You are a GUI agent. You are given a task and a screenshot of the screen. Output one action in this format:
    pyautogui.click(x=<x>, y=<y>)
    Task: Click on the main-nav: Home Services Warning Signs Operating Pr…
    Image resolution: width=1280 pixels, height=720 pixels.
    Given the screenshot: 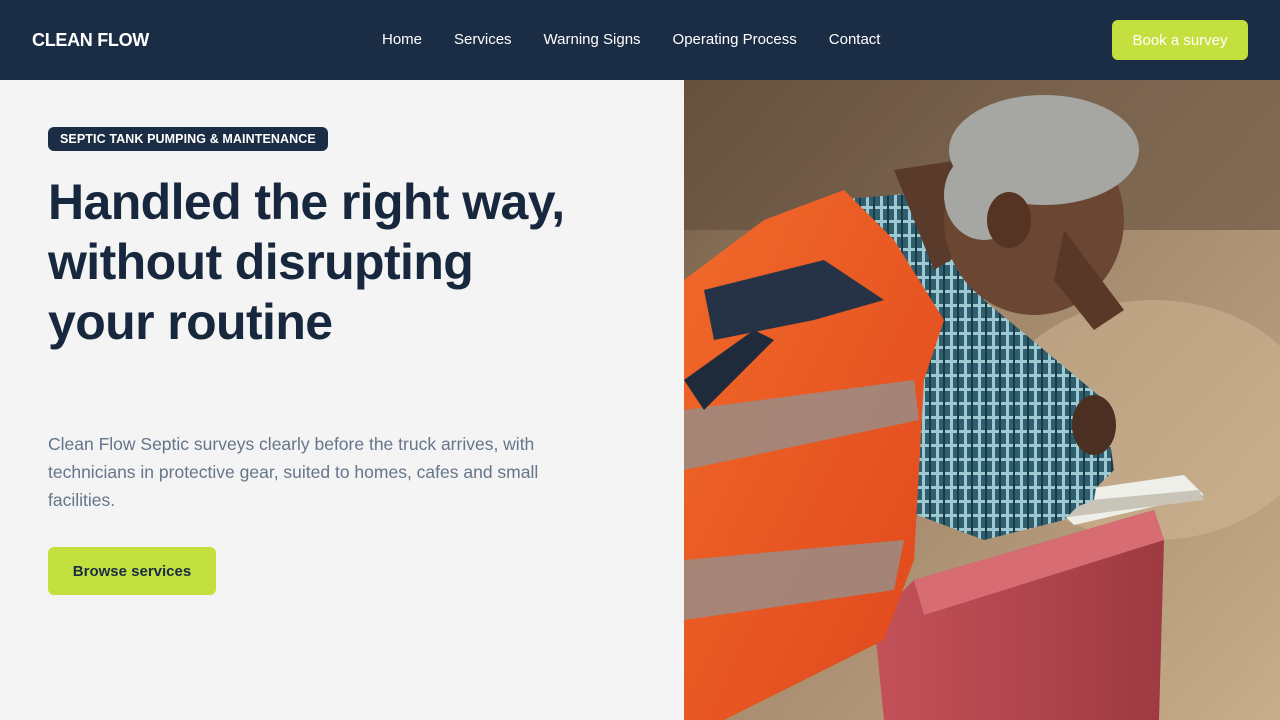 What is the action you would take?
    pyautogui.click(x=631, y=40)
    